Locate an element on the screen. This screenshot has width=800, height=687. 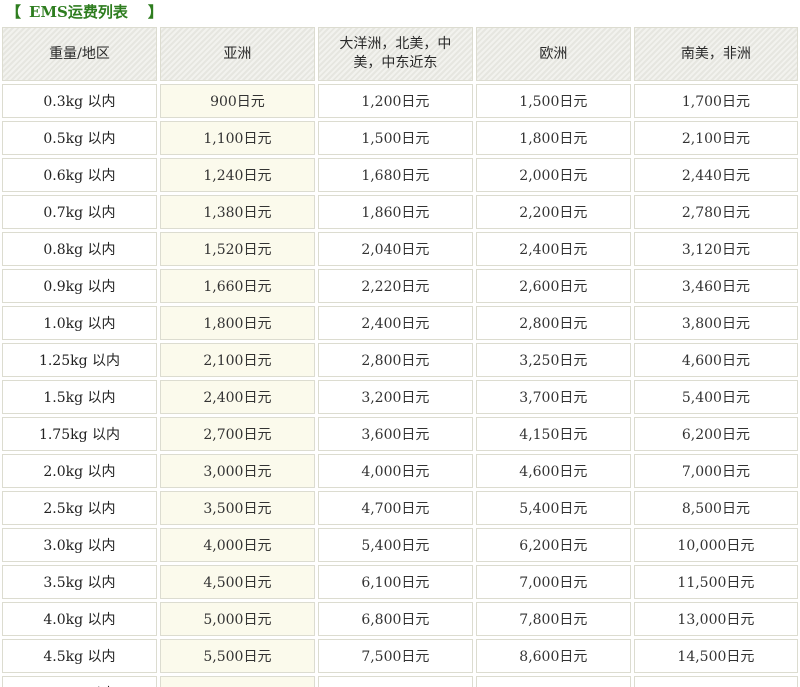
header-south-america-africa: 南美，非洲 is located at coordinates (715, 54).